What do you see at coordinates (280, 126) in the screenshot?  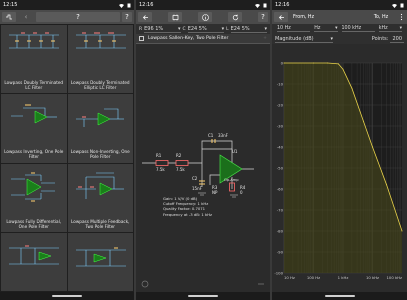 I see `y-tick-label: -30` at bounding box center [280, 126].